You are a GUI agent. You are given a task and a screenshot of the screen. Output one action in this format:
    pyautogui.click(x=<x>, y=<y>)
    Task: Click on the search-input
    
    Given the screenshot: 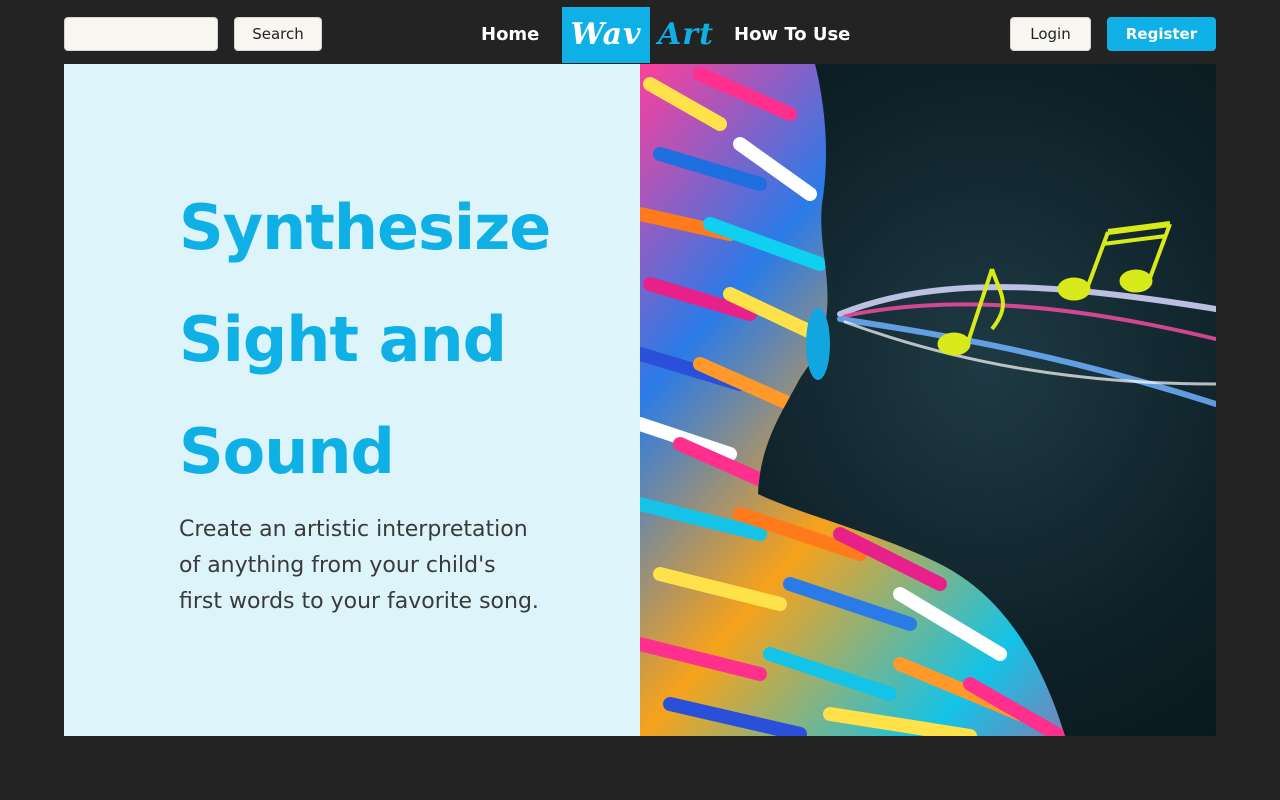 What is the action you would take?
    pyautogui.click(x=141, y=34)
    